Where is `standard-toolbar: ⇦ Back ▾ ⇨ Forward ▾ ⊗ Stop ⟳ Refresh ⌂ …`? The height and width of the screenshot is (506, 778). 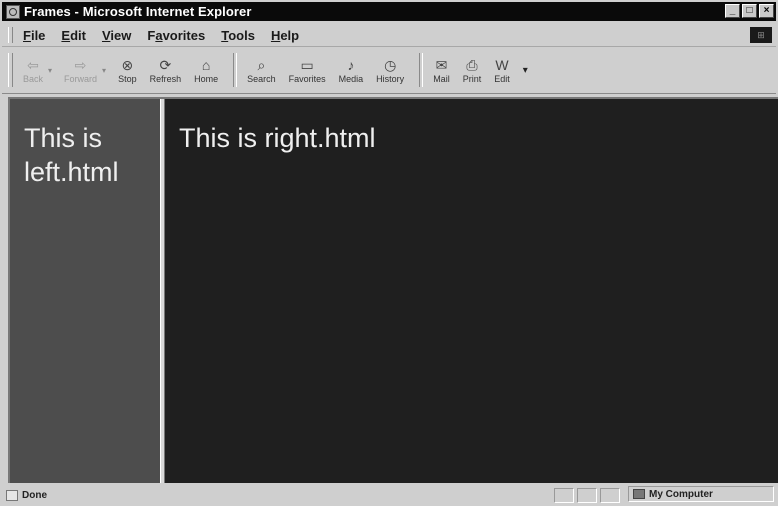 standard-toolbar: ⇦ Back ▾ ⇨ Forward ▾ ⊗ Stop ⟳ Refresh ⌂ … is located at coordinates (389, 70).